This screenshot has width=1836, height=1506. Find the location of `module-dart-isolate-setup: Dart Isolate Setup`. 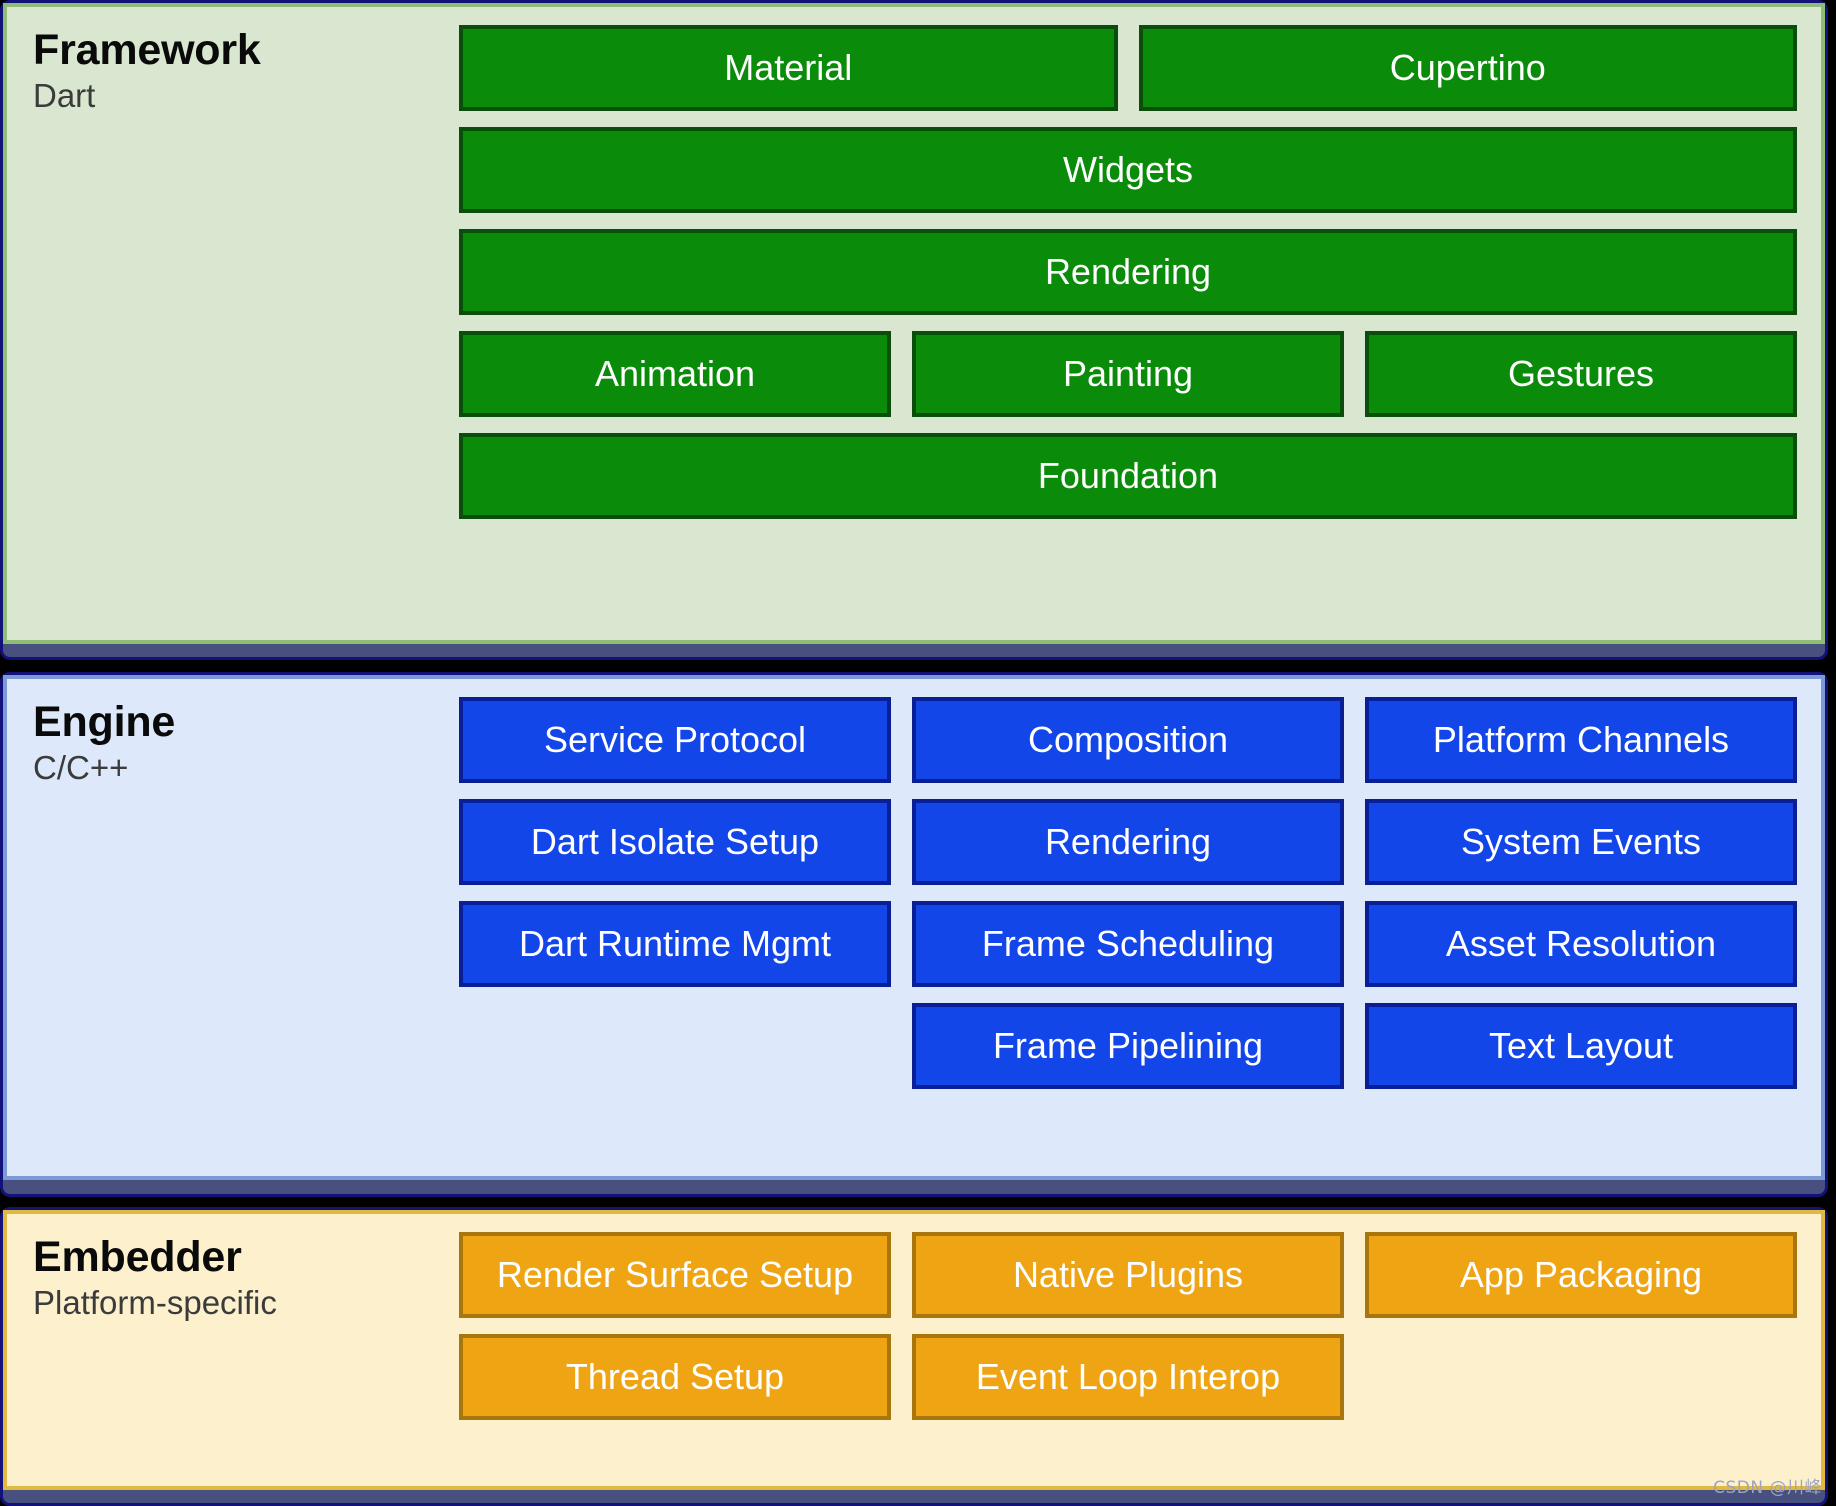

module-dart-isolate-setup: Dart Isolate Setup is located at coordinates (675, 842).